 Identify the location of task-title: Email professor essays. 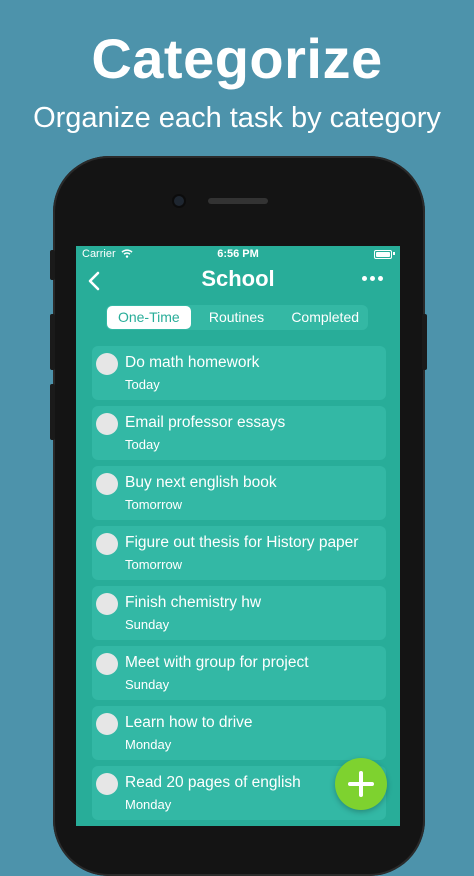
(205, 422).